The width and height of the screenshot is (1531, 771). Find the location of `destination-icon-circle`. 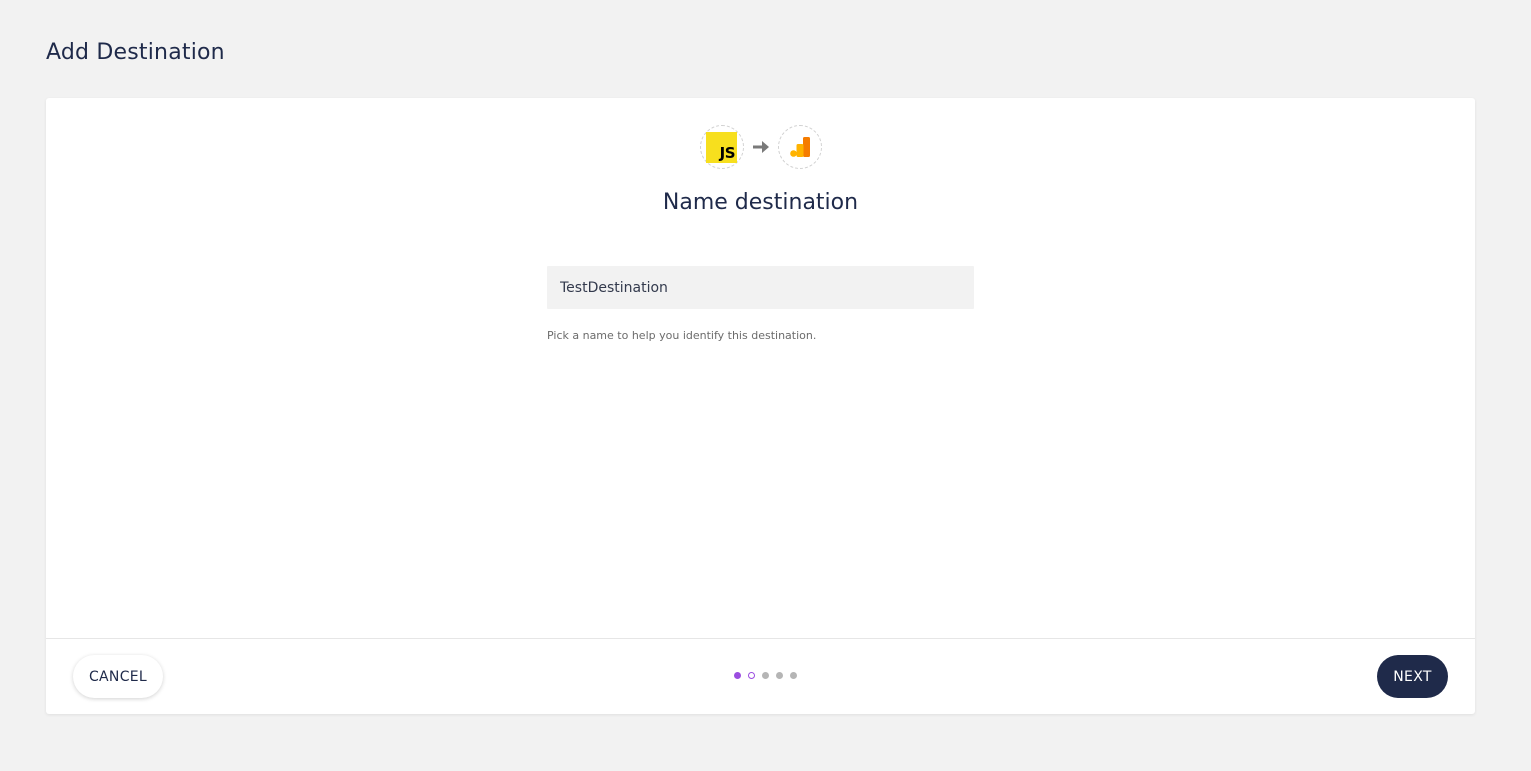

destination-icon-circle is located at coordinates (799, 147).